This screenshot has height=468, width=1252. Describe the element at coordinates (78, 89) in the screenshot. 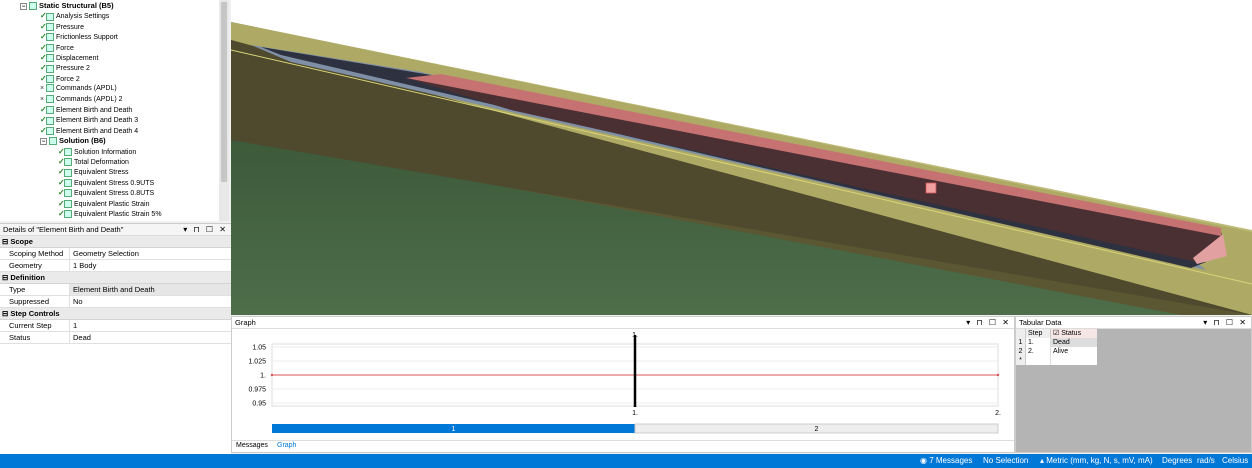

I see `tree-item: × Commands (APDL)` at that location.